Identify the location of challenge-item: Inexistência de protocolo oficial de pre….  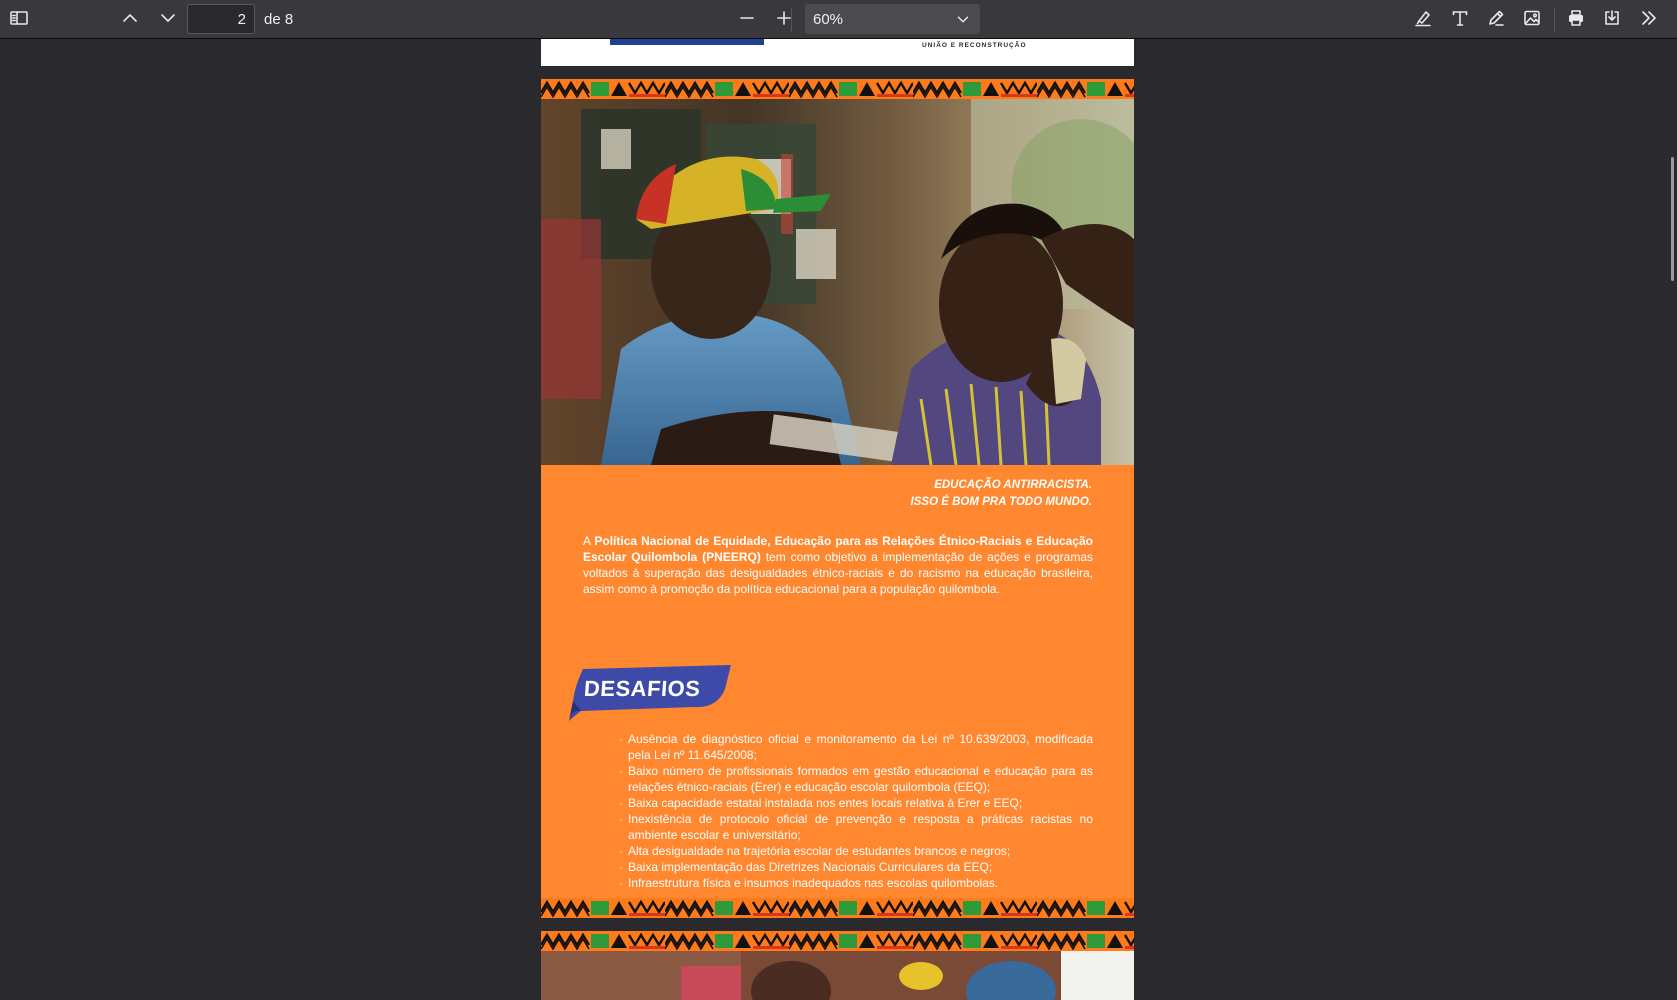
(856, 827).